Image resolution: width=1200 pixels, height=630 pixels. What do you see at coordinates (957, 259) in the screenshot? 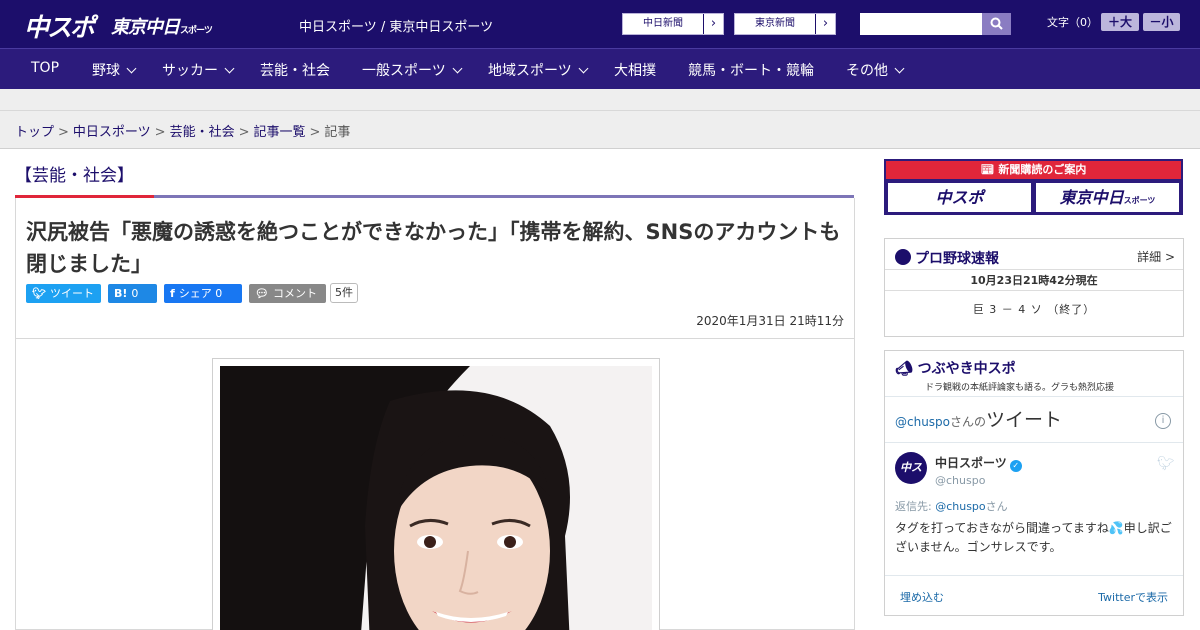
I see `baseball-title-text: プロ野球速報` at bounding box center [957, 259].